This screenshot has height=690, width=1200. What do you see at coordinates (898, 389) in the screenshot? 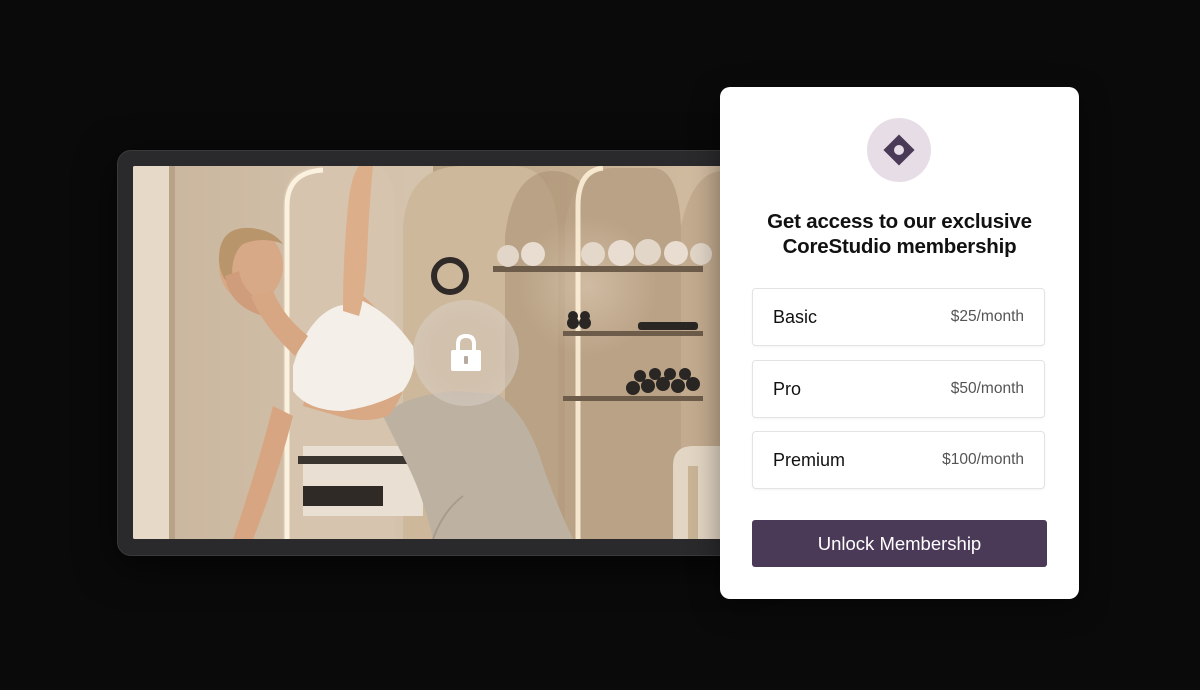
I see `plan-option-pro: Pro $50/month` at bounding box center [898, 389].